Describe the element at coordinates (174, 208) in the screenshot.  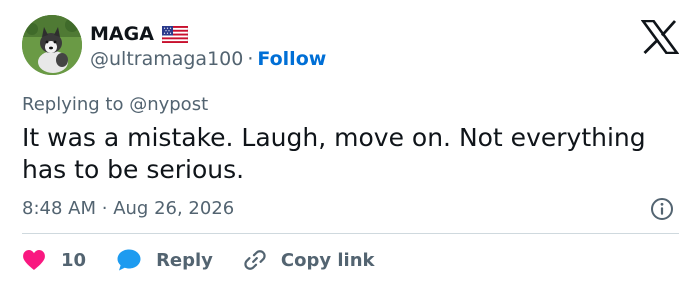
I see `tweet-date: Aug 26, 2026` at that location.